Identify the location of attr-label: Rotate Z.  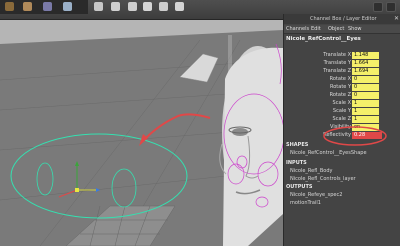
(340, 95).